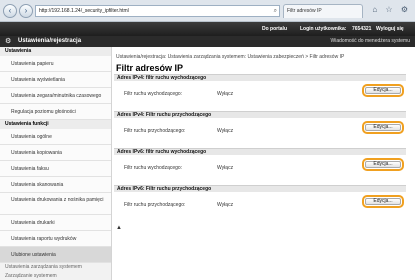 Image resolution: width=415 pixels, height=280 pixels. I want to click on block-heading: Adres IPv4: Filtr ruchu przychodzącego, so click(260, 114).